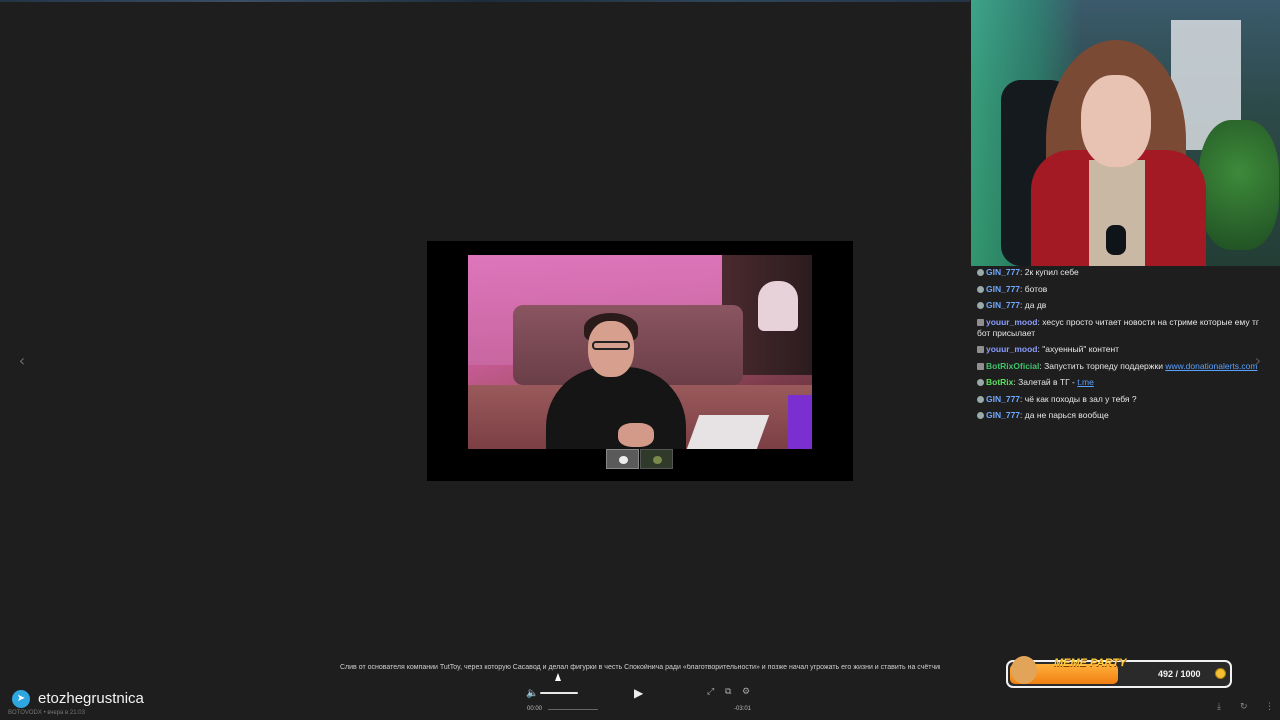  What do you see at coordinates (535, 709) in the screenshot?
I see `time-current: 00:00` at bounding box center [535, 709].